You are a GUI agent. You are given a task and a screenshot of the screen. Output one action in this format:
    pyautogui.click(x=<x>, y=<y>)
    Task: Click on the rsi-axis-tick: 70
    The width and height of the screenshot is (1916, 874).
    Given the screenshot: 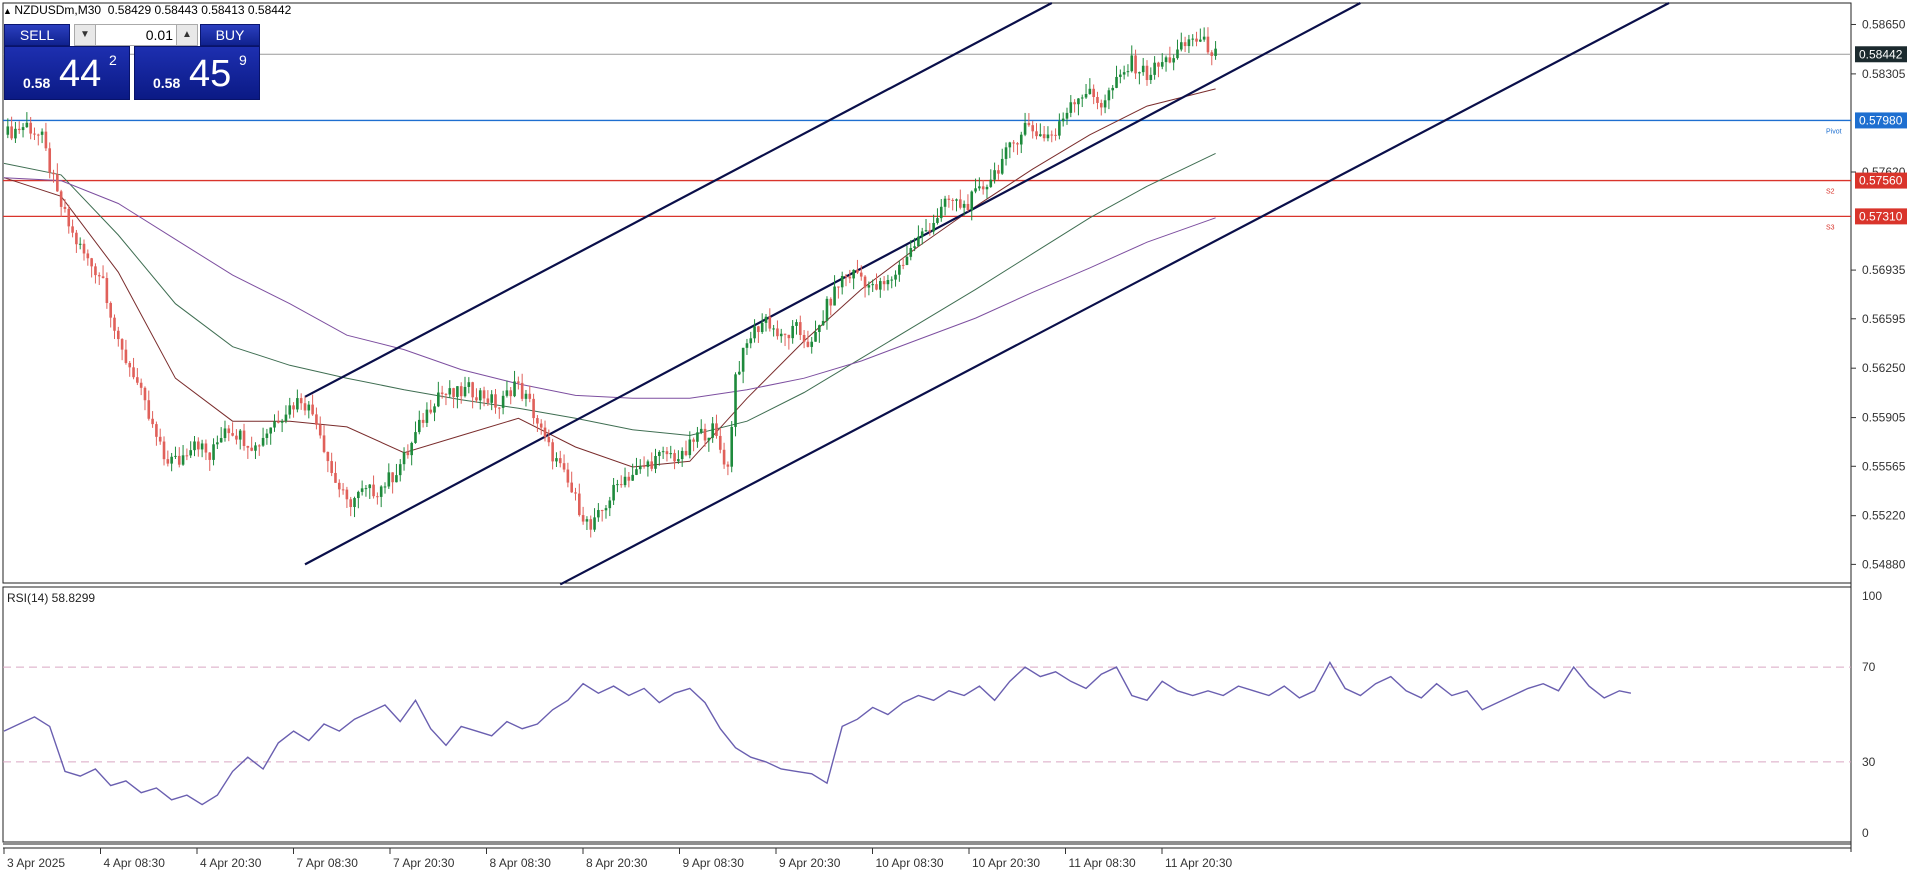 What is the action you would take?
    pyautogui.click(x=1869, y=667)
    